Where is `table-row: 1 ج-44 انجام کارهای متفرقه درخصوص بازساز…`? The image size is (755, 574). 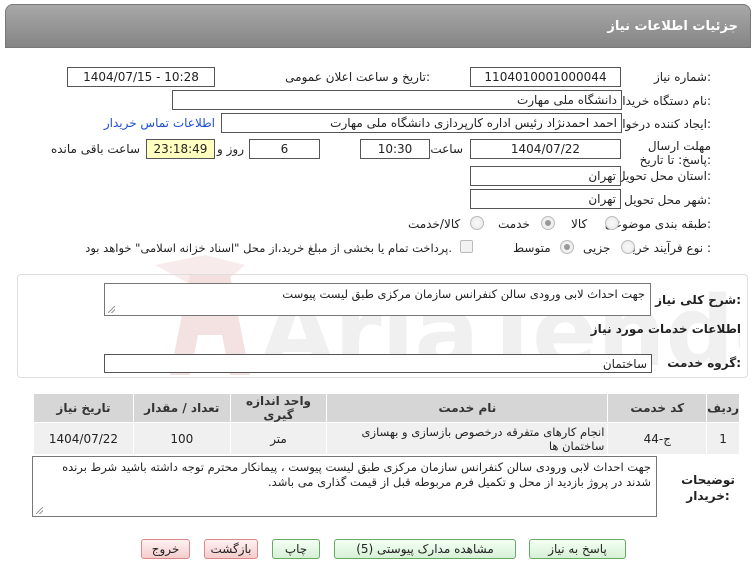
table-row: 1 ج-44 انجام کارهای متفرقه درخصوص بازساز… is located at coordinates (386, 438).